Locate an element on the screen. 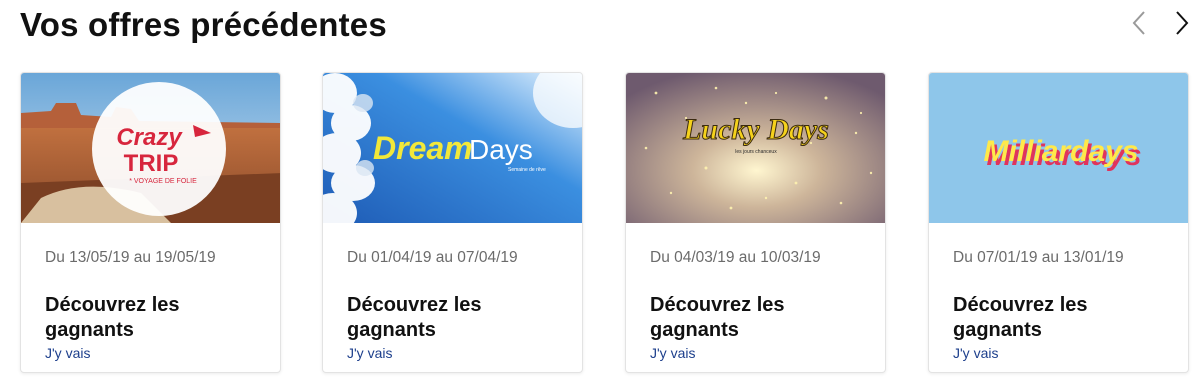 The image size is (1200, 386). section-title: Vos offres précédentes is located at coordinates (203, 24).